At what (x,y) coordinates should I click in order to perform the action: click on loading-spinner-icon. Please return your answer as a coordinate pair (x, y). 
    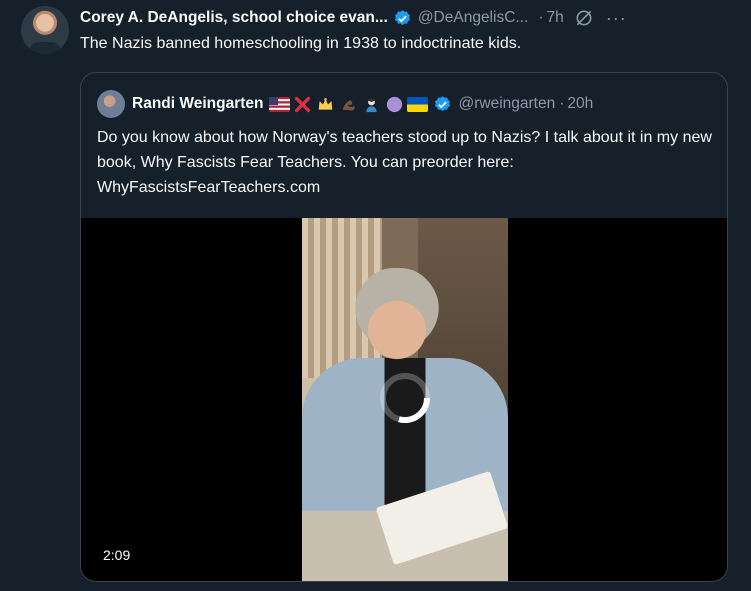
    Looking at the image, I should click on (405, 398).